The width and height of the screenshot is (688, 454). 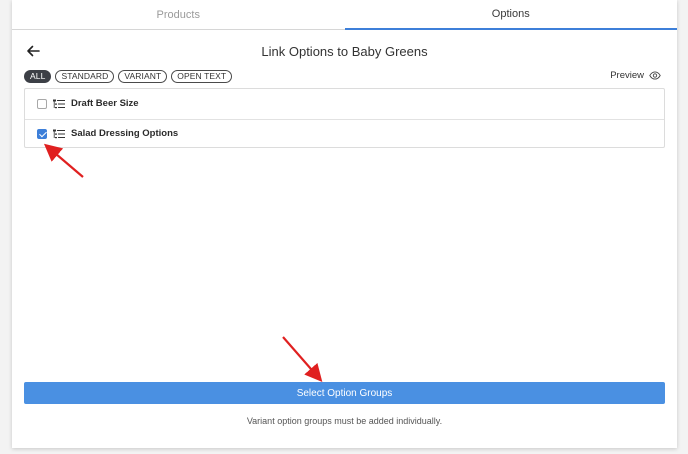 I want to click on list-item: Salad Dressing Options, so click(x=344, y=133).